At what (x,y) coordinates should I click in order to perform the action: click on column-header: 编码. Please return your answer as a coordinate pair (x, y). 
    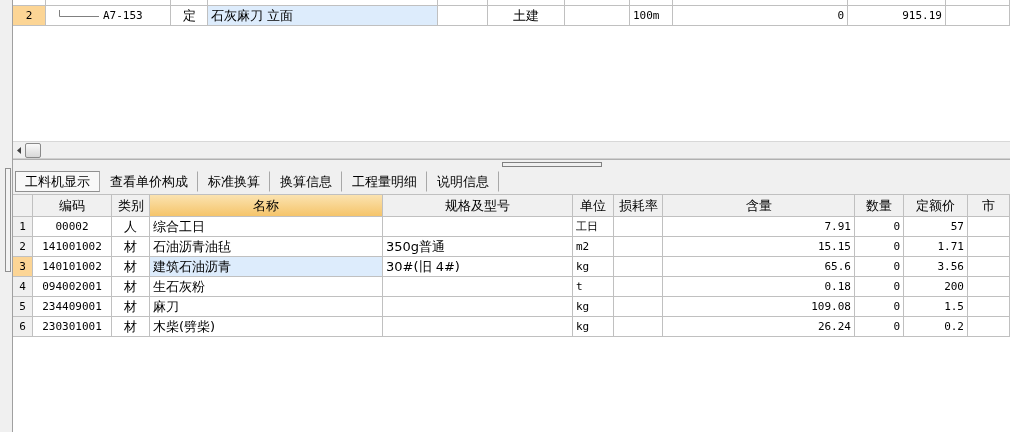
    Looking at the image, I should click on (72, 205).